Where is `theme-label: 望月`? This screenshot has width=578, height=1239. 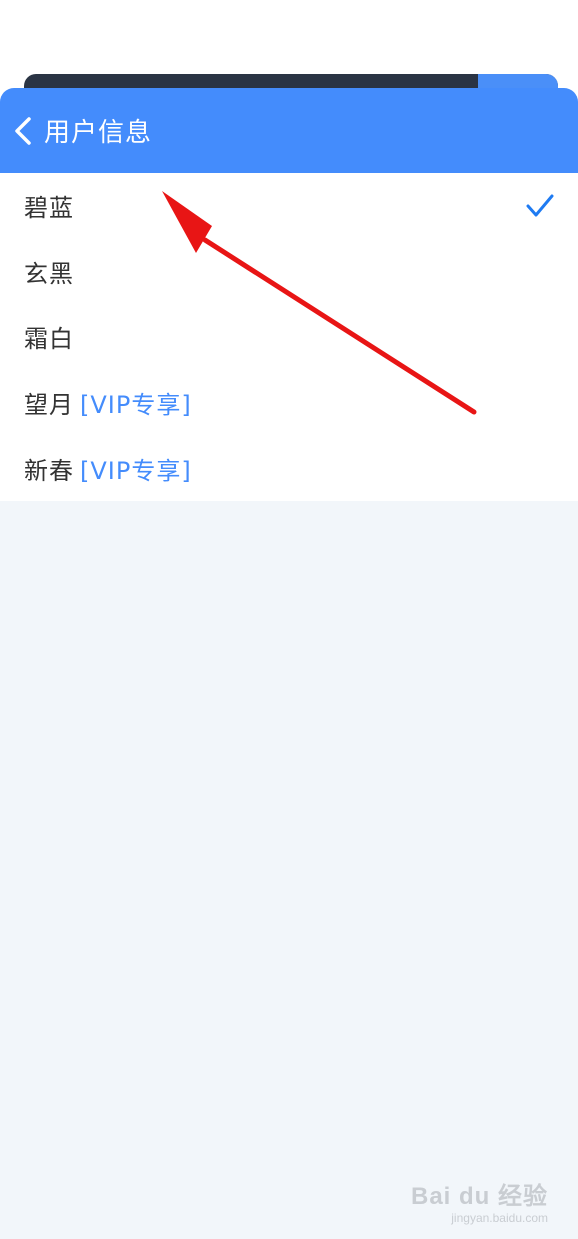
theme-label: 望月 is located at coordinates (49, 405).